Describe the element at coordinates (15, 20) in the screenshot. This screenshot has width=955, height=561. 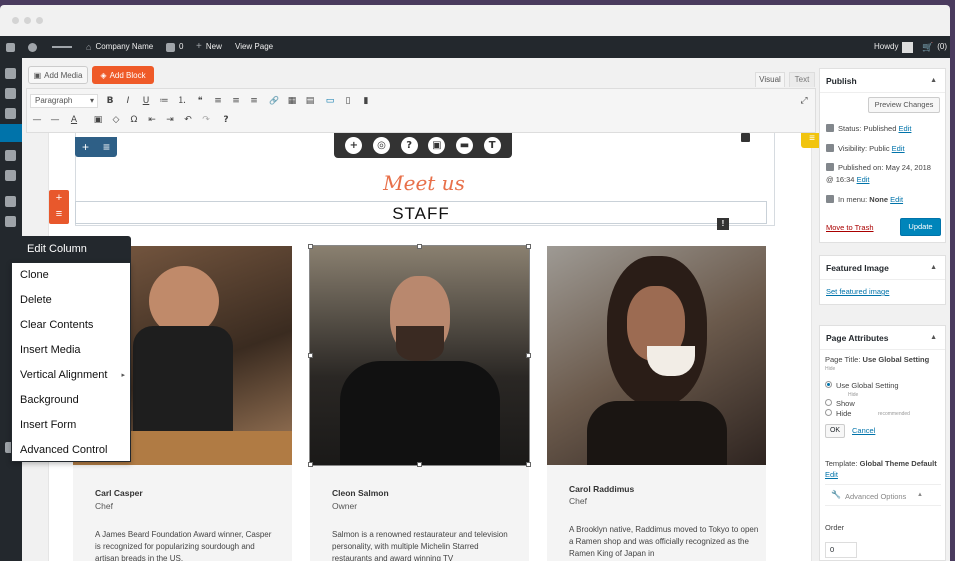
I see `window-dot-close` at that location.